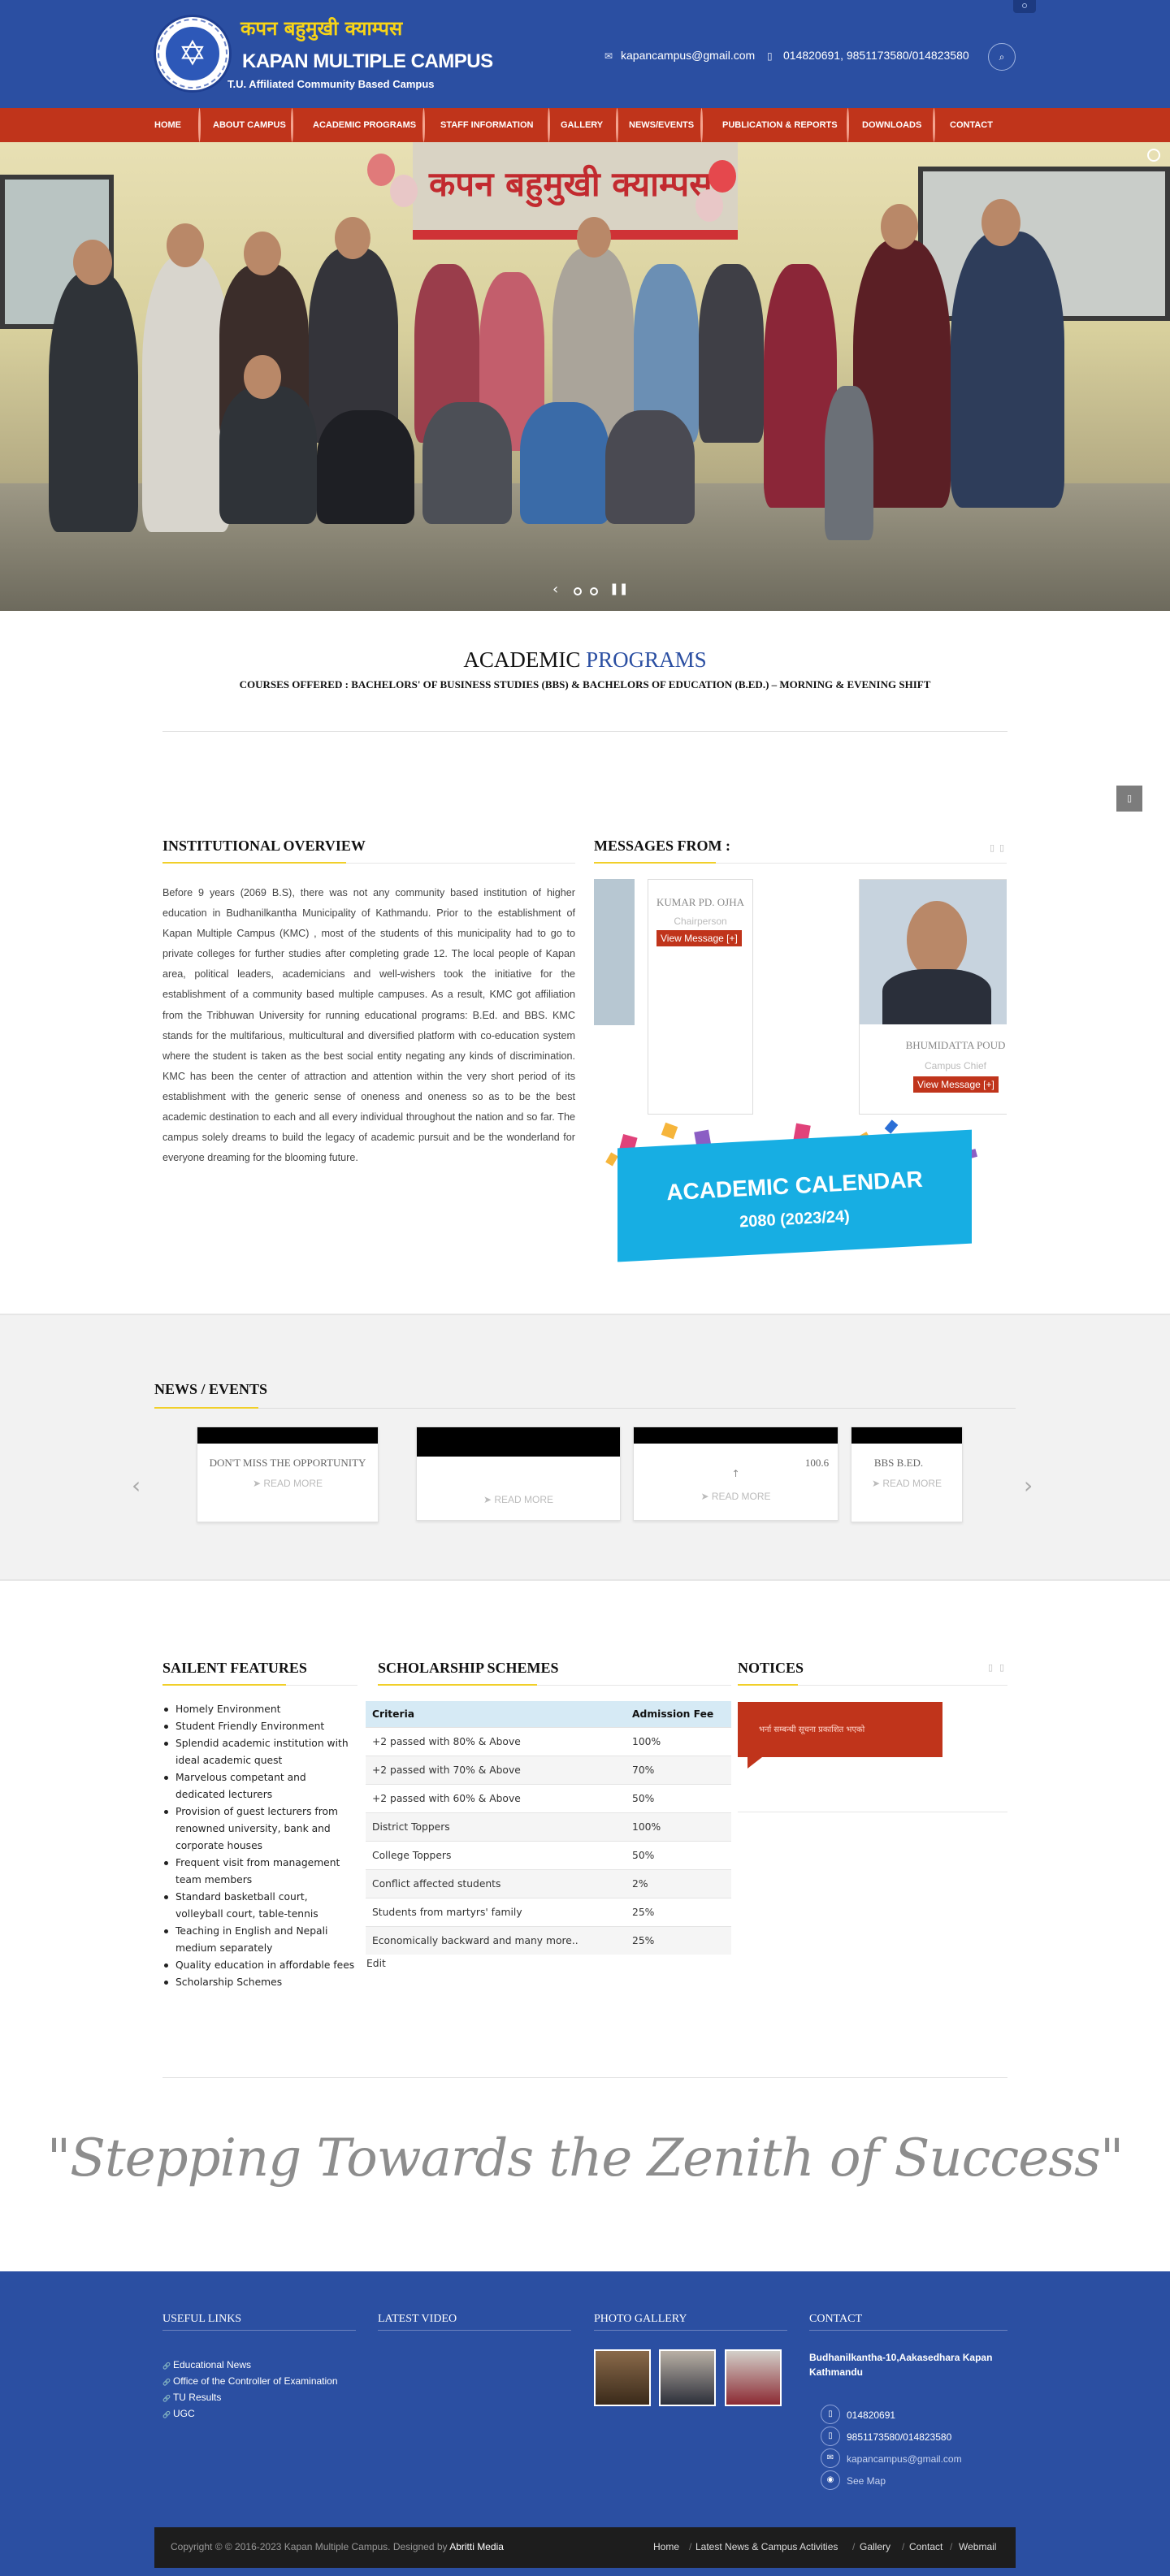 The image size is (1170, 2576). I want to click on hero-close-icon, so click(1154, 155).